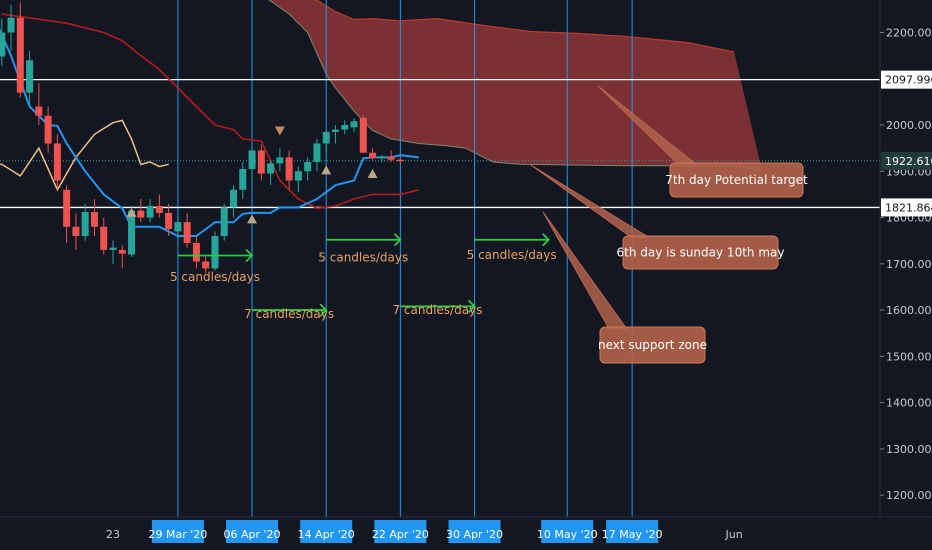 The image size is (932, 550). Describe the element at coordinates (909, 403) in the screenshot. I see `y-tick-label: 1400.000` at that location.